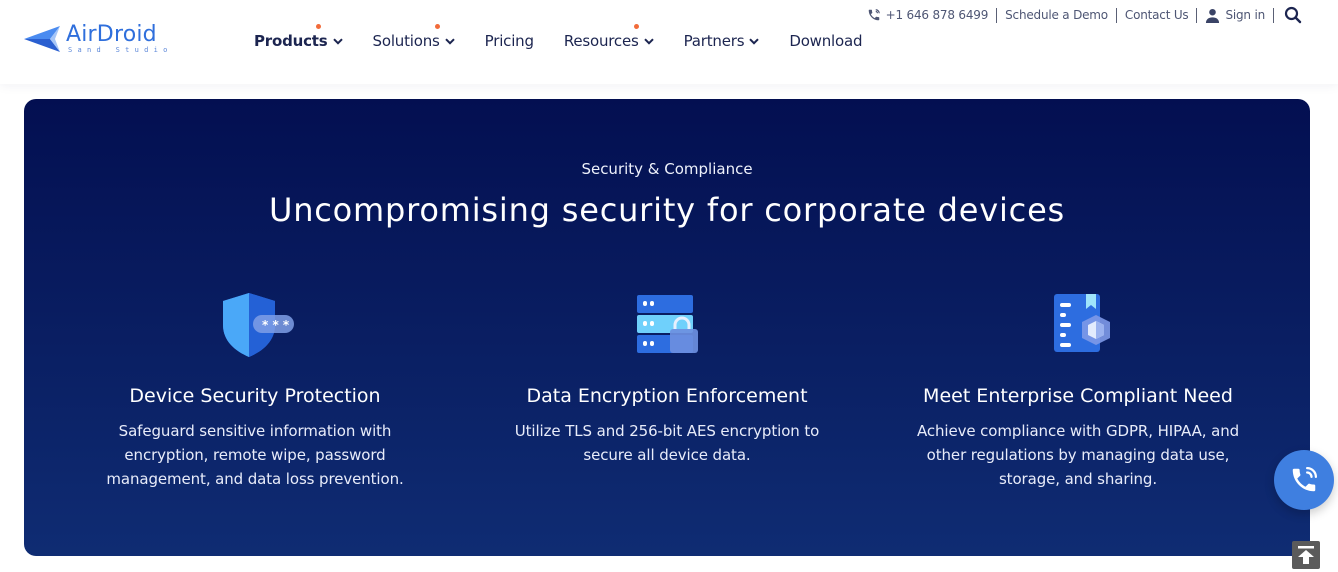 The image size is (1338, 572). I want to click on phone-number: +1 646 878 6499, so click(937, 15).